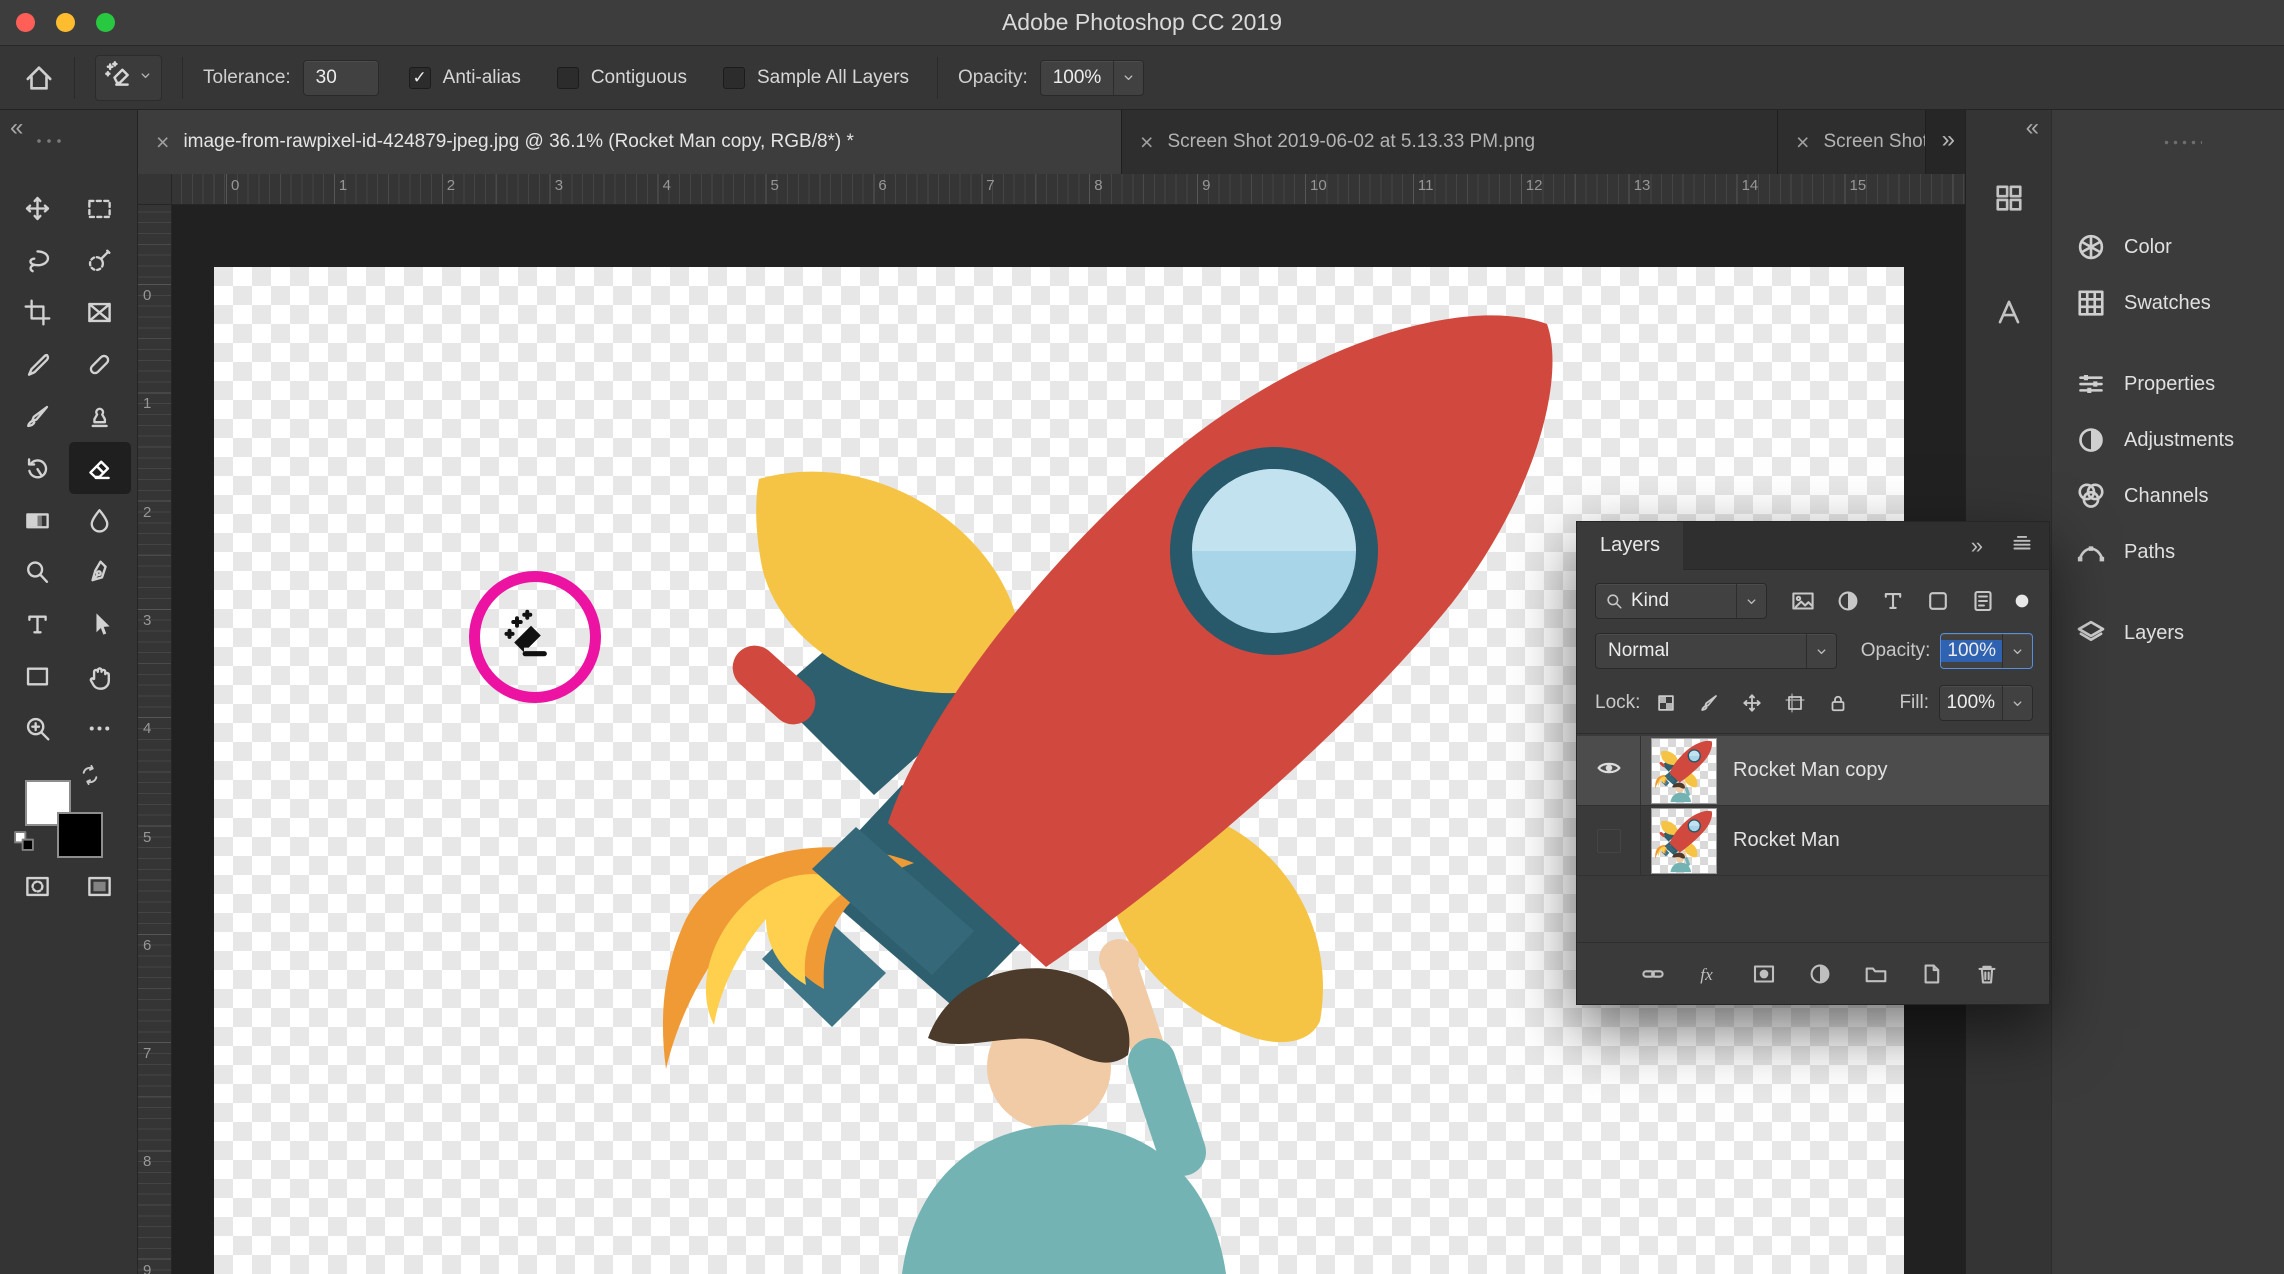 The width and height of the screenshot is (2284, 1274). What do you see at coordinates (24, 843) in the screenshot?
I see `default-colors-icon` at bounding box center [24, 843].